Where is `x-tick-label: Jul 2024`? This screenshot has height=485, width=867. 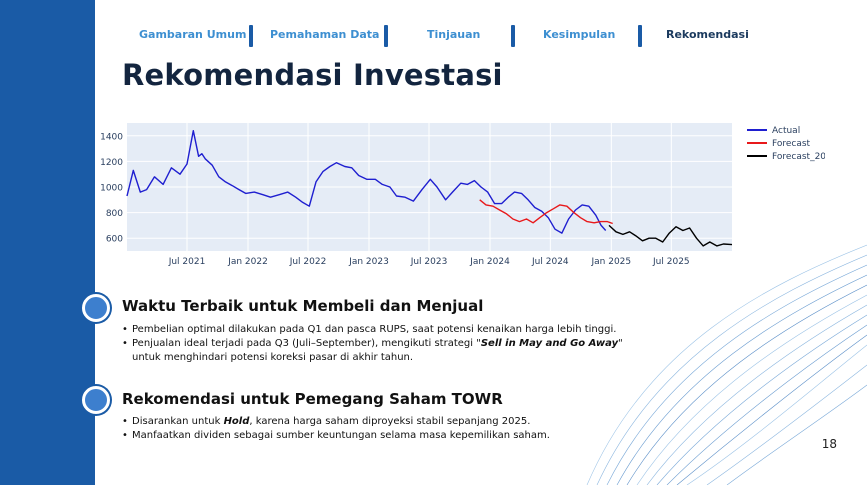 x-tick-label: Jul 2024 is located at coordinates (550, 261).